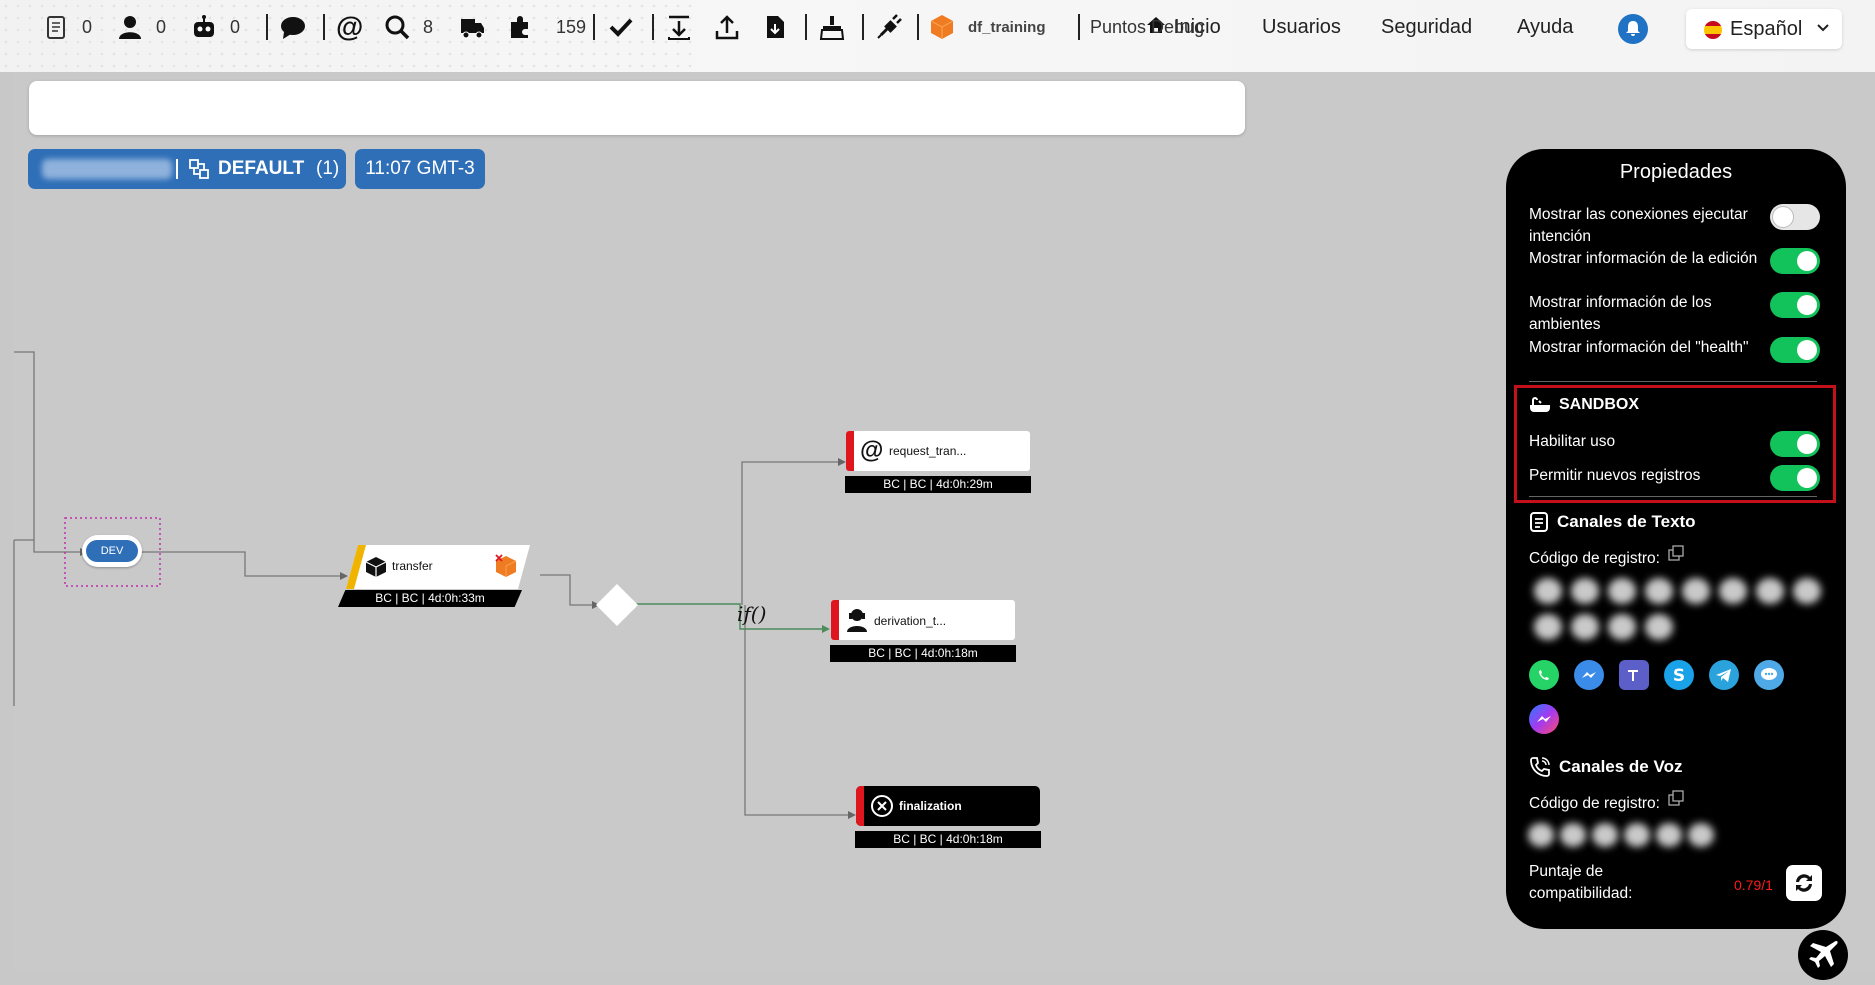 The image size is (1875, 985). What do you see at coordinates (617, 605) in the screenshot?
I see `decision-diamond` at bounding box center [617, 605].